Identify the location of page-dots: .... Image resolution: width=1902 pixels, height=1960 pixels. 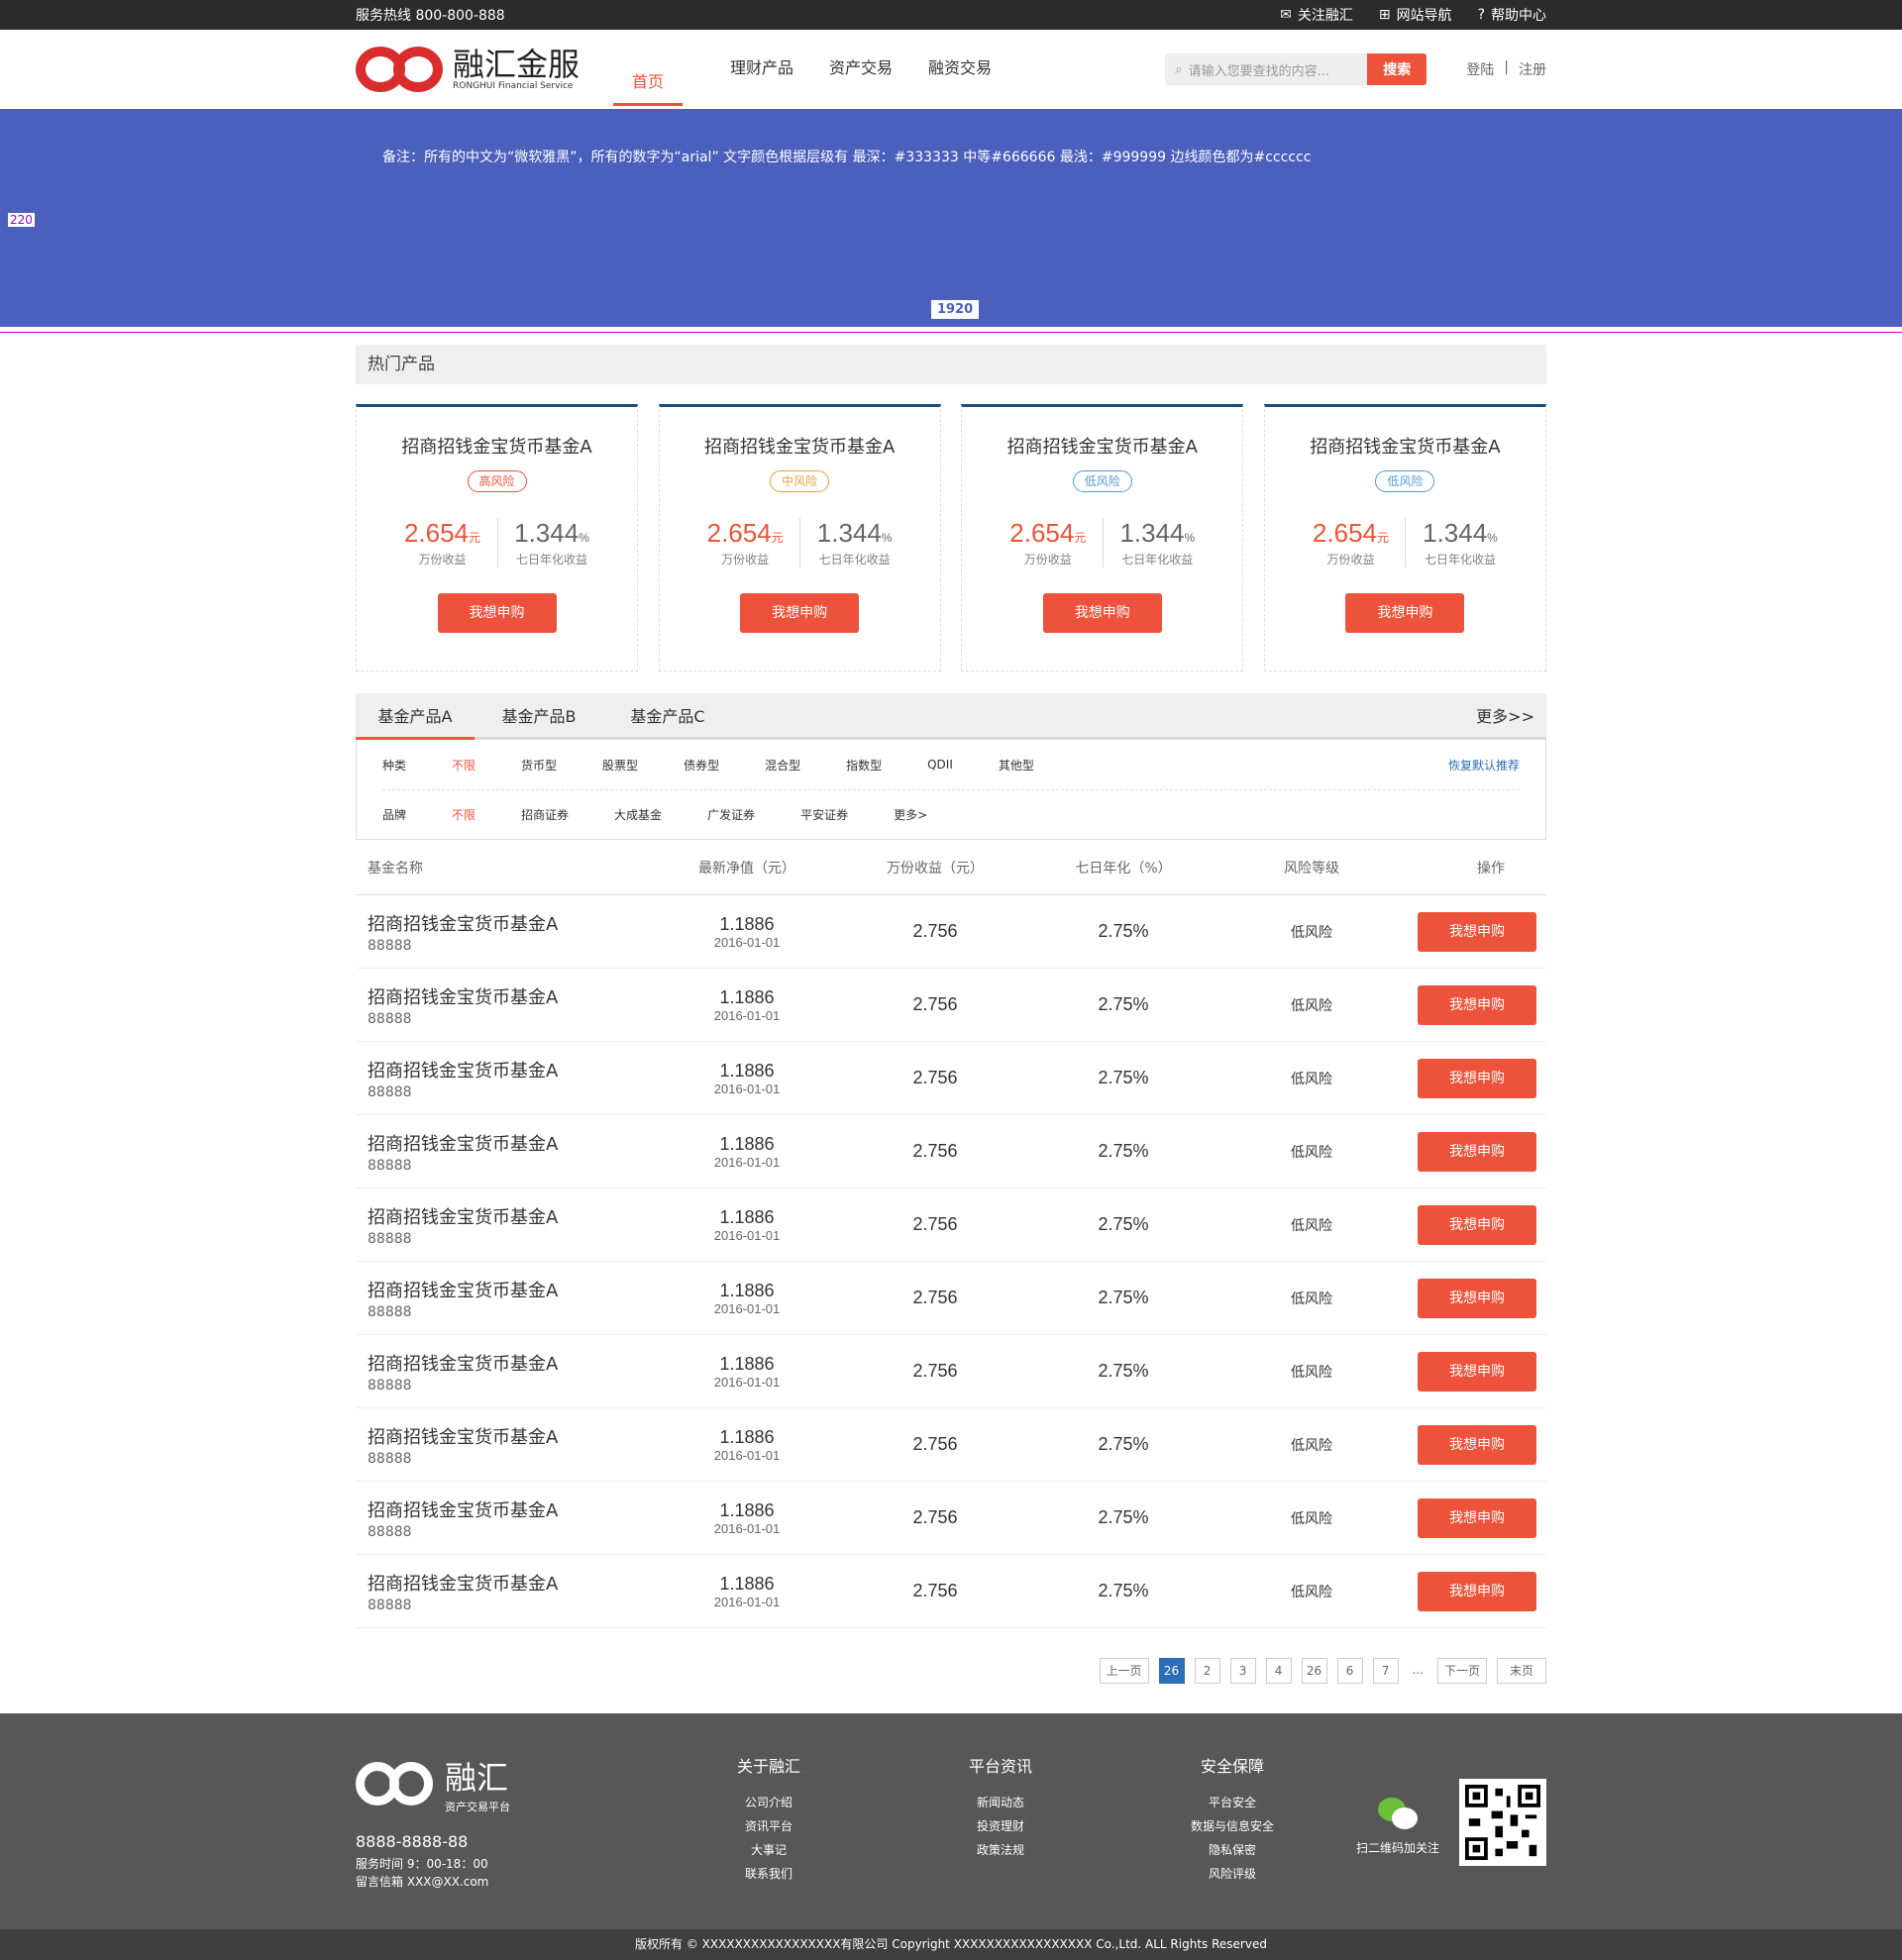
(1418, 1670).